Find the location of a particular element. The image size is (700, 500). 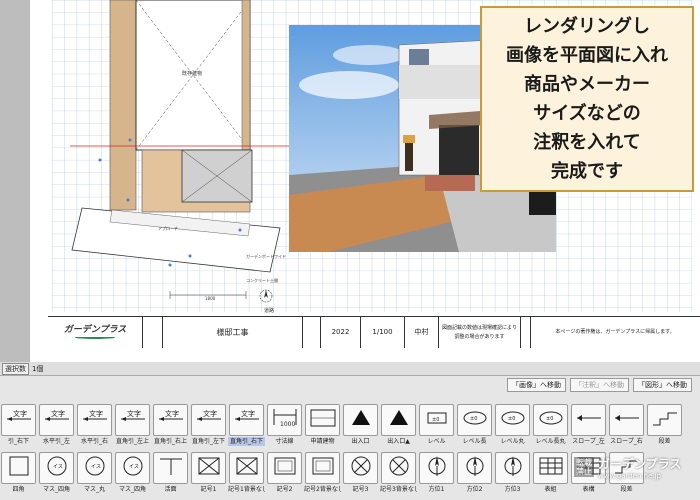

copyright-note: 本ページの著作権は、ガーデンプラスに帰属します。 is located at coordinates (615, 332).